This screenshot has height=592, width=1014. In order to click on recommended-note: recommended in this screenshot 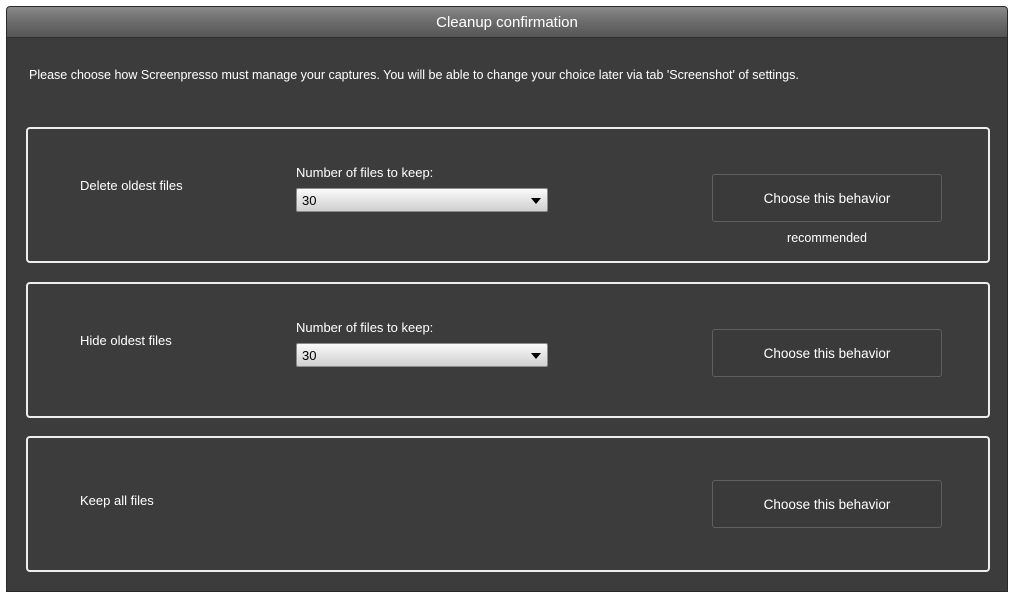, I will do `click(827, 238)`.